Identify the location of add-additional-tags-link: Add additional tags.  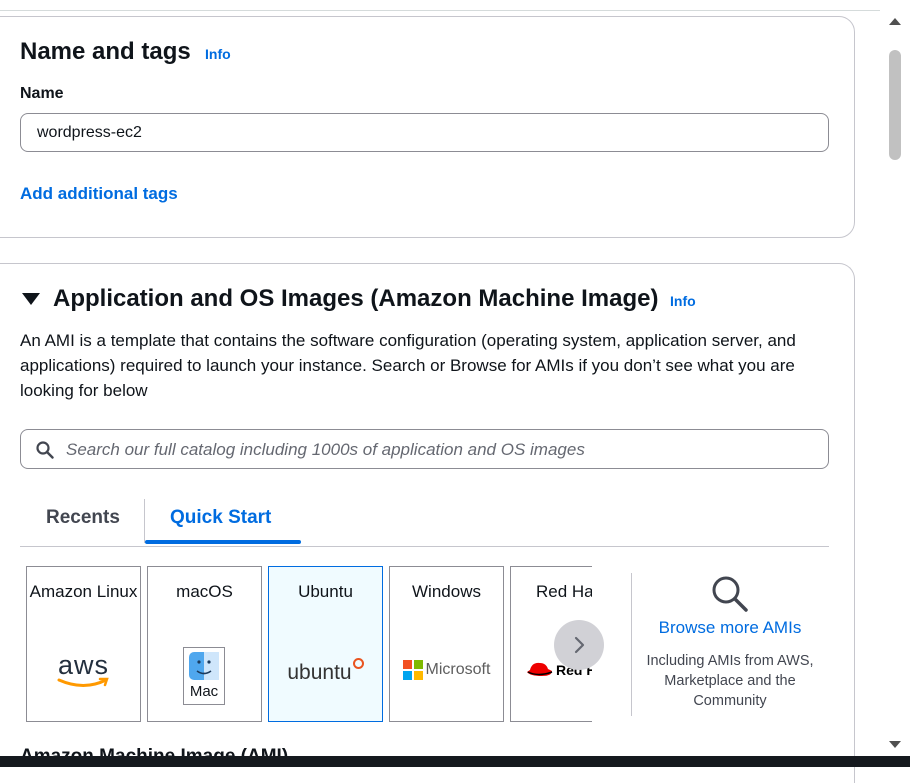
(99, 194).